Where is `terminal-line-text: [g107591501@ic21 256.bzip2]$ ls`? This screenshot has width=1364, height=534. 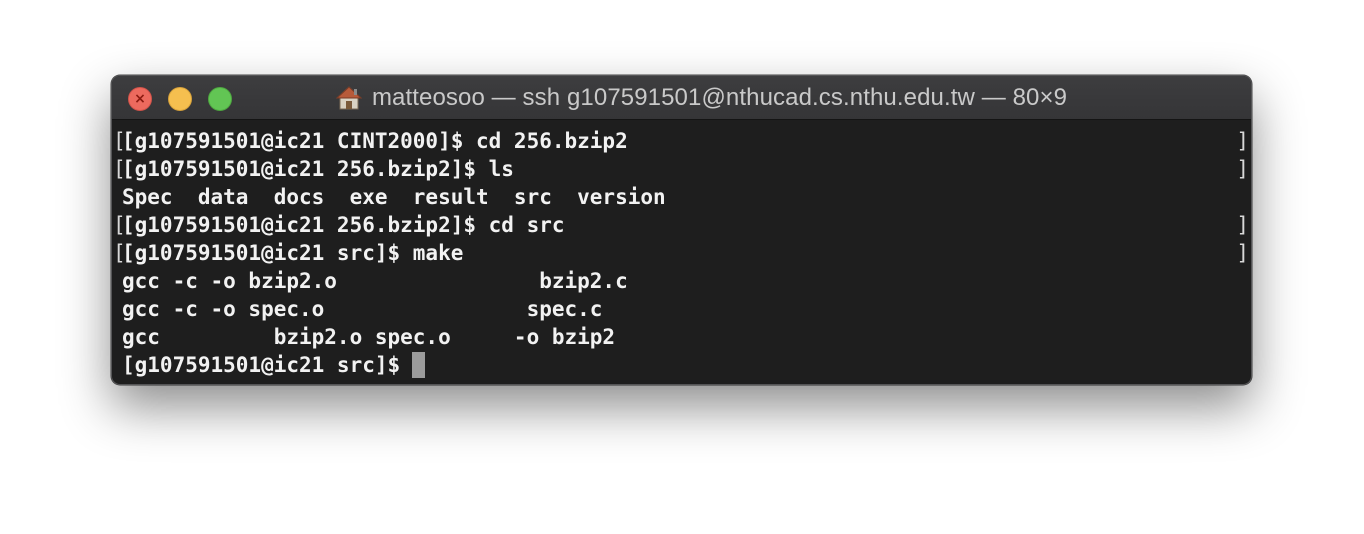 terminal-line-text: [g107591501@ic21 256.bzip2]$ ls is located at coordinates (318, 169).